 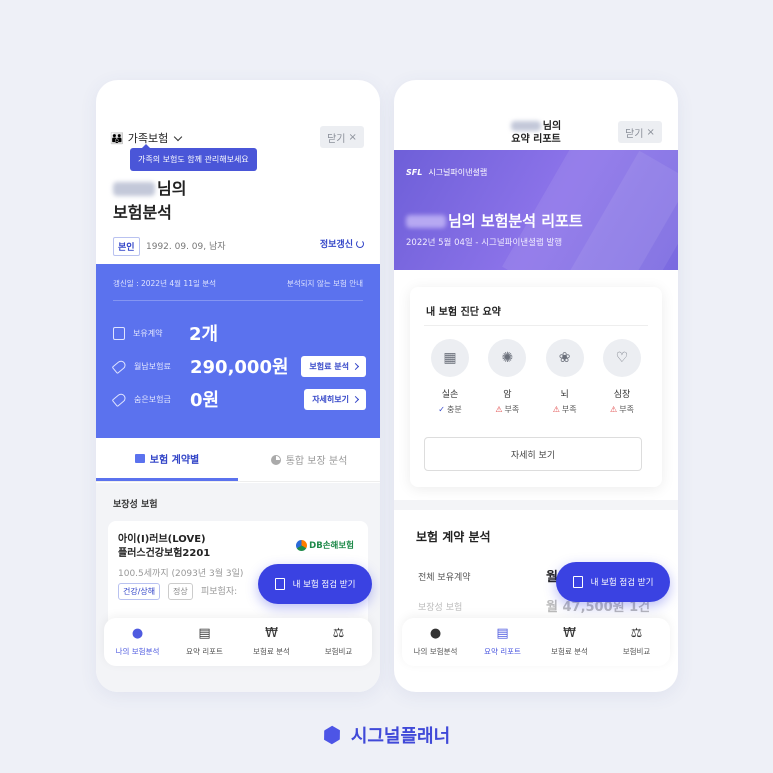 I want to click on divider, so click(x=536, y=325).